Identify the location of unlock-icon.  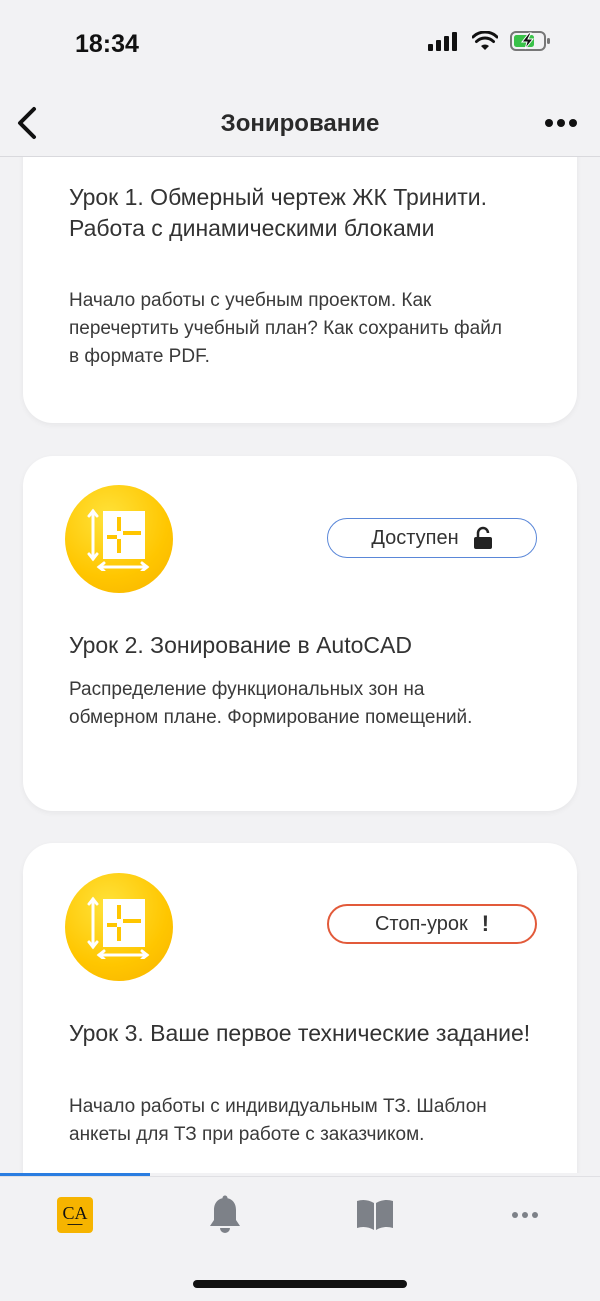
(482, 537).